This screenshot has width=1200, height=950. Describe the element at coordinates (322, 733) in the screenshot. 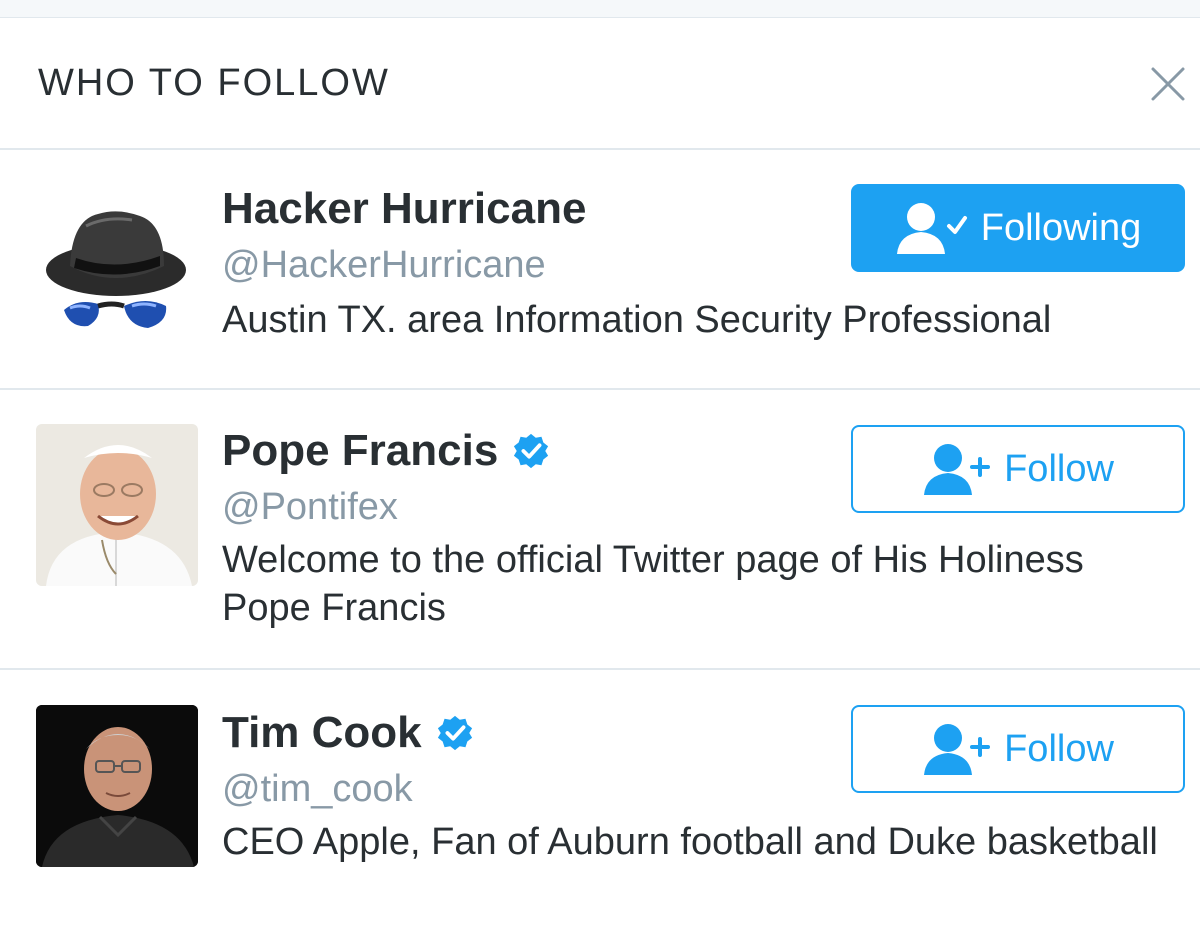

I see `display-name: Tim Cook` at that location.